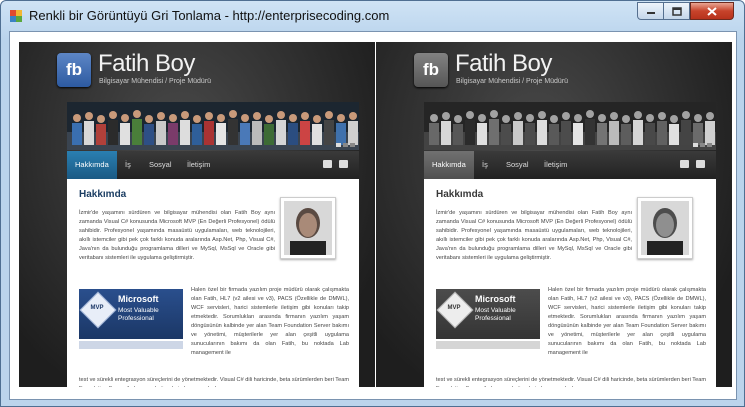  I want to click on minimize-button, so click(650, 11).